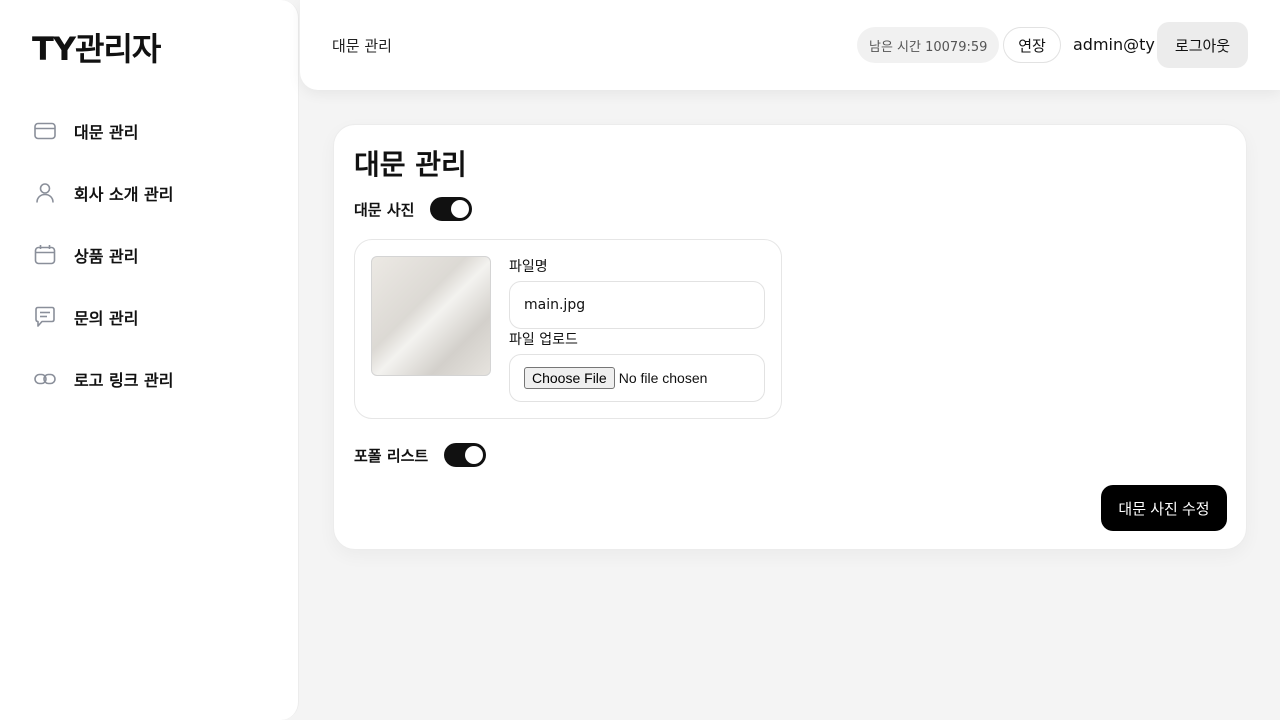 This screenshot has width=1280, height=720. Describe the element at coordinates (106, 132) in the screenshot. I see `sidebar-item-label: 대문 관리` at that location.